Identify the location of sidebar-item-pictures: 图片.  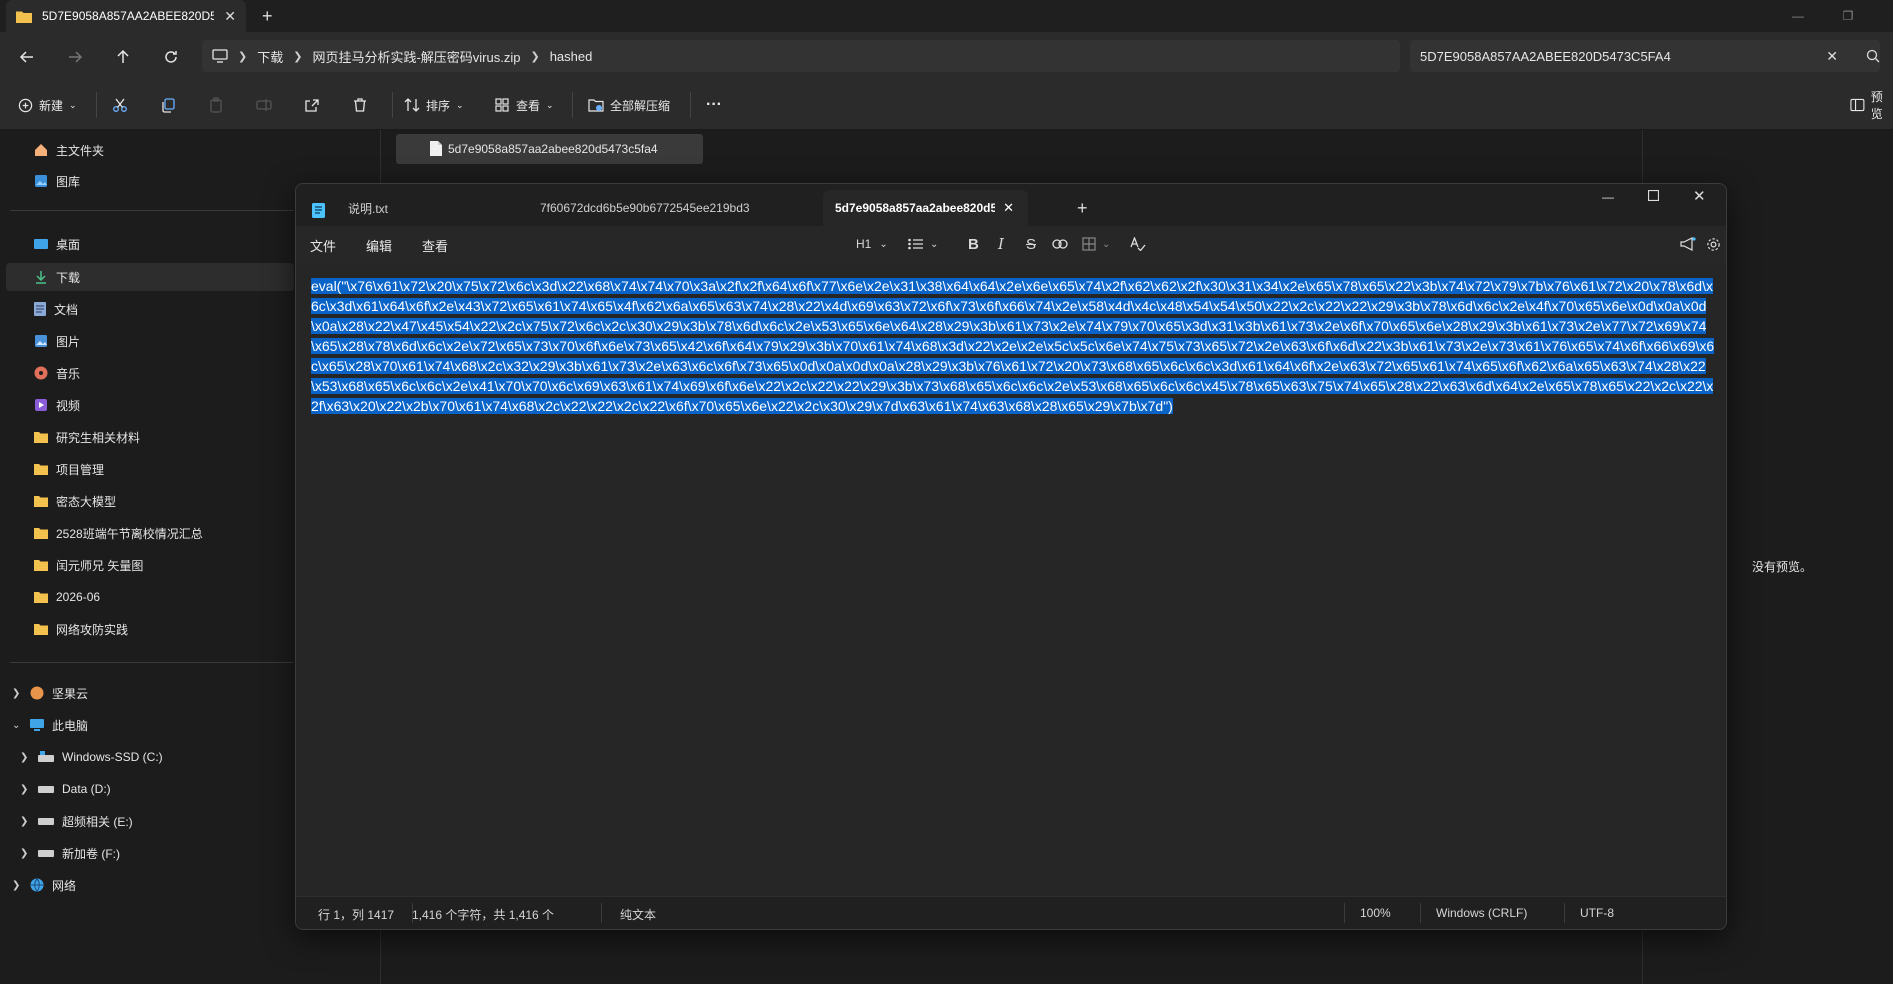
(57, 341).